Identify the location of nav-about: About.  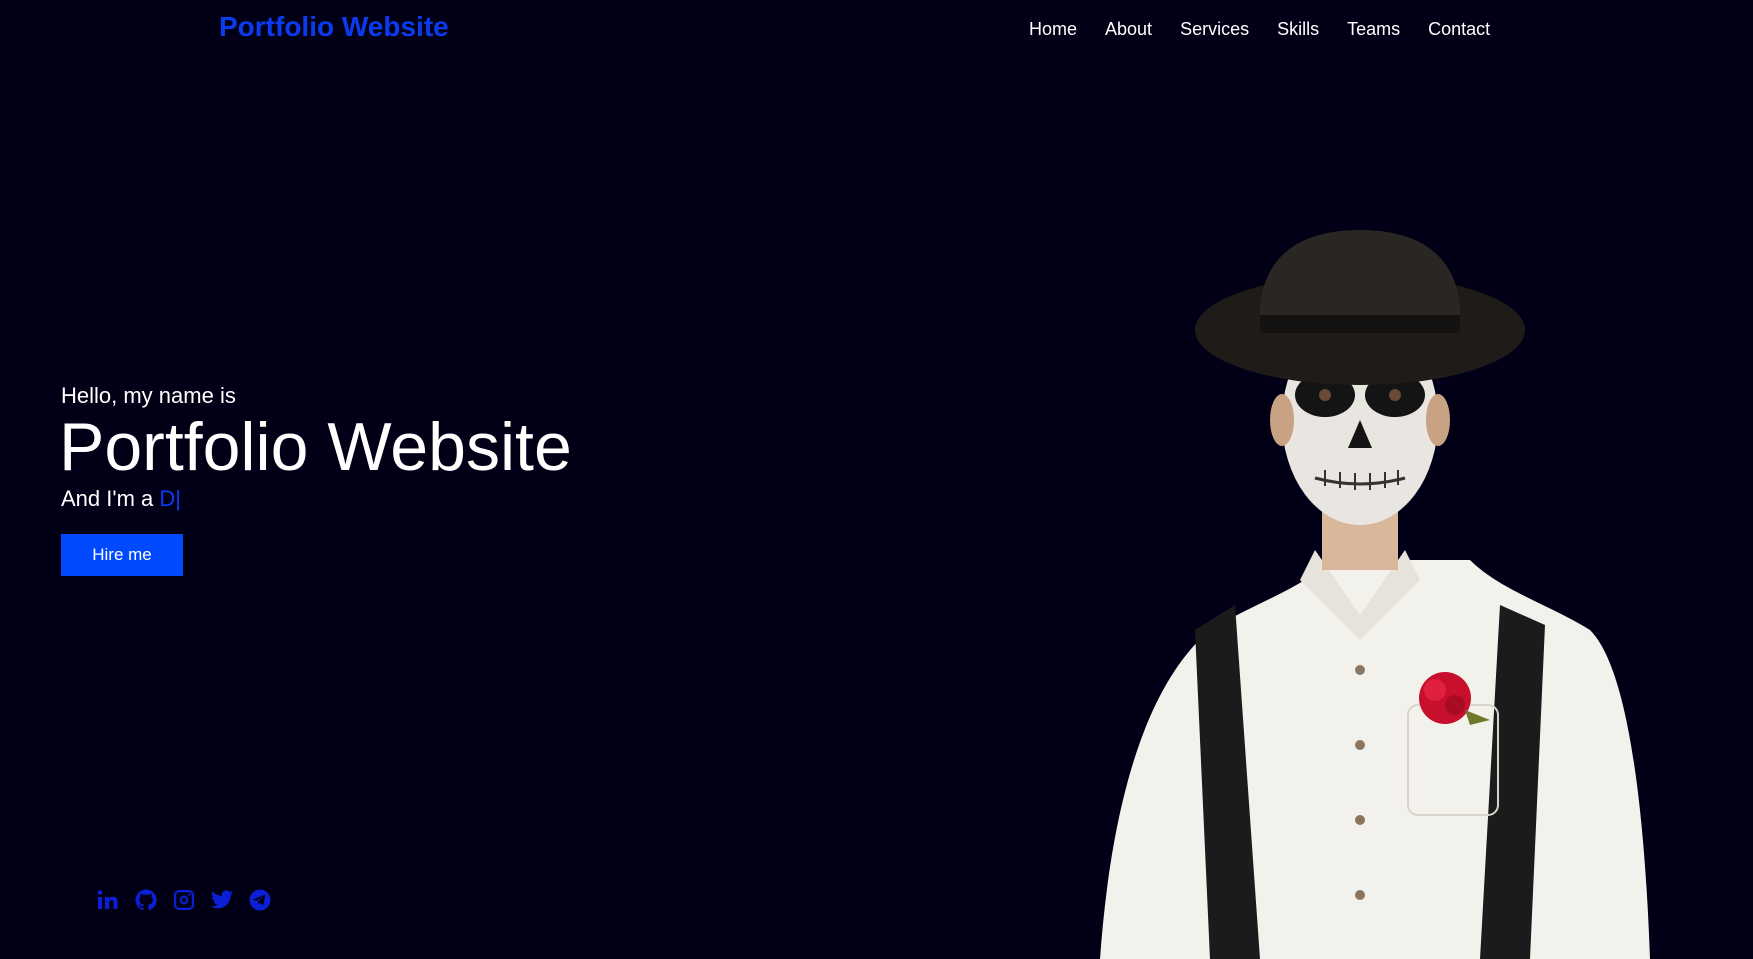
(1128, 29).